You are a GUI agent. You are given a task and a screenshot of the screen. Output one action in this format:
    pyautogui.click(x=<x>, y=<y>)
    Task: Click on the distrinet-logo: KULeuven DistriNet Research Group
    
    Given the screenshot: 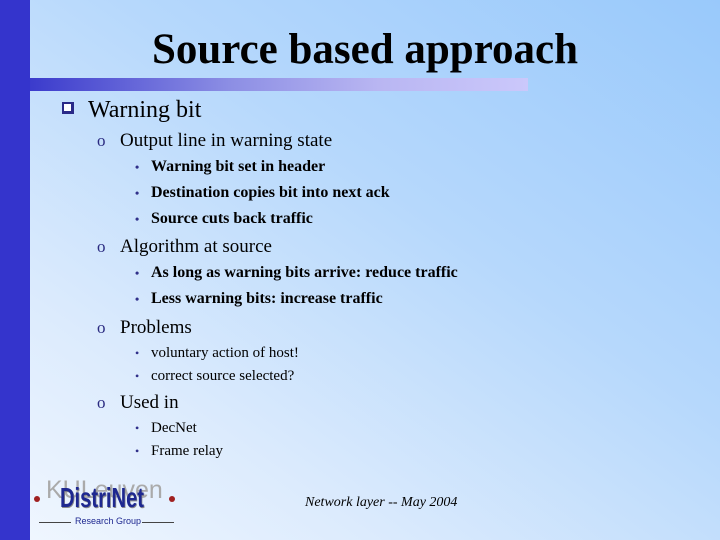 What is the action you would take?
    pyautogui.click(x=109, y=505)
    